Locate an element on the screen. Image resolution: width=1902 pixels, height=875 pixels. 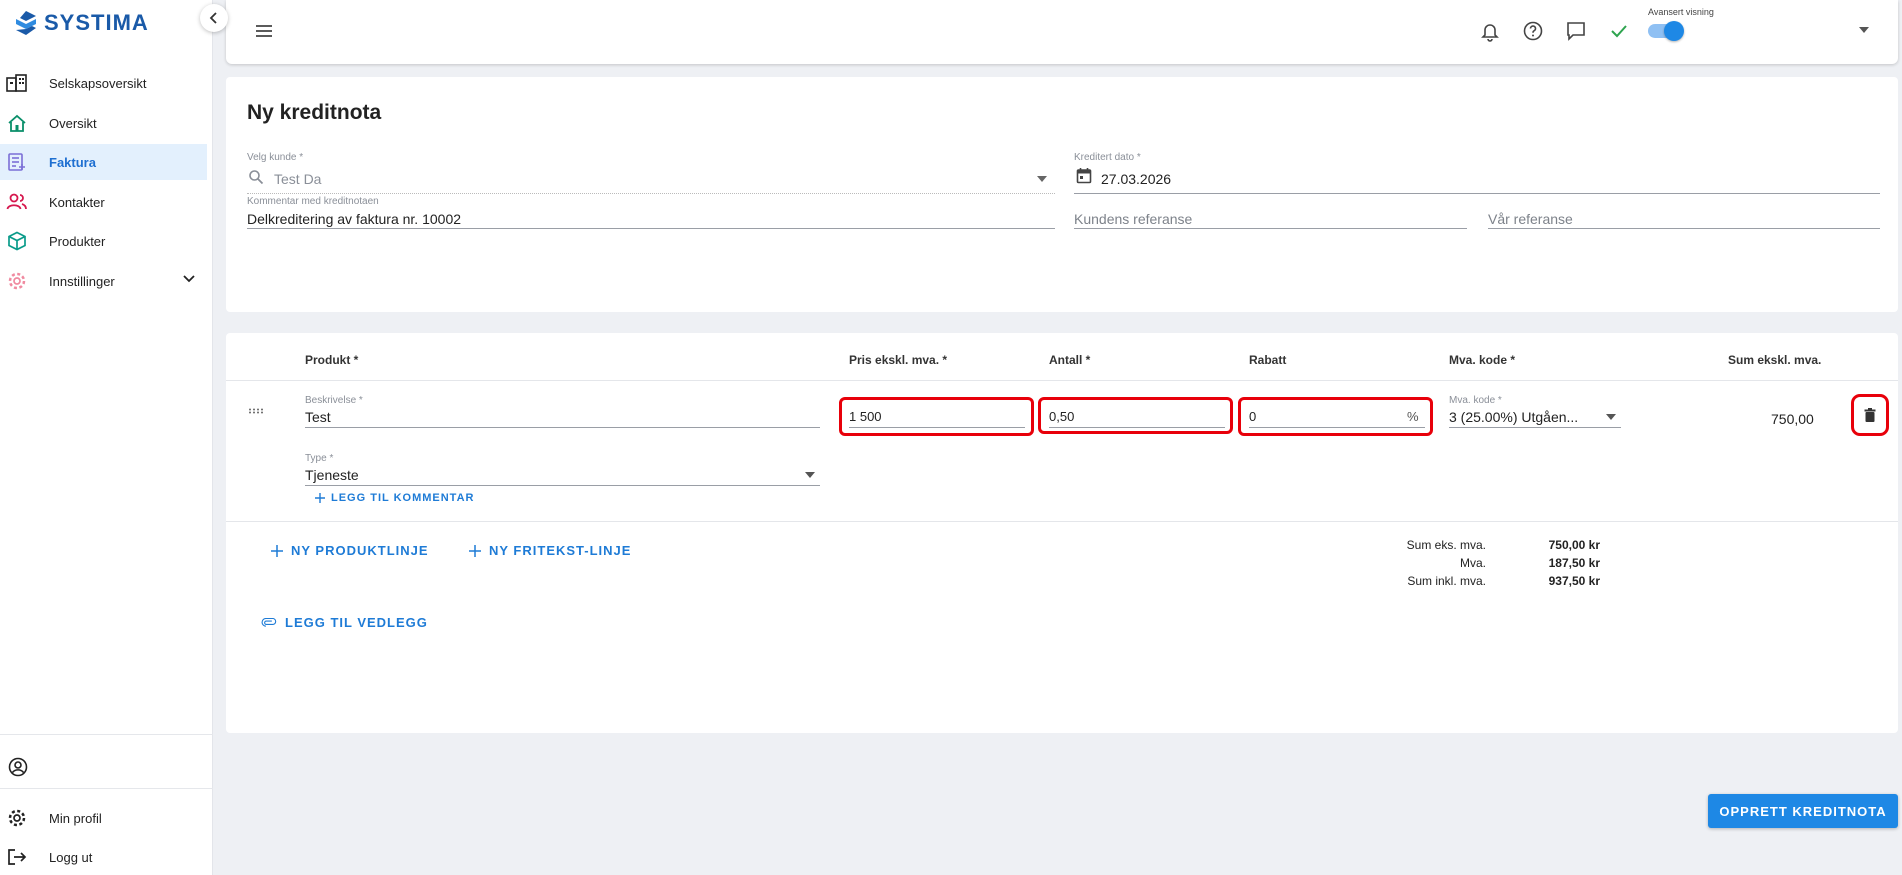
lines-divider is located at coordinates (1062, 521).